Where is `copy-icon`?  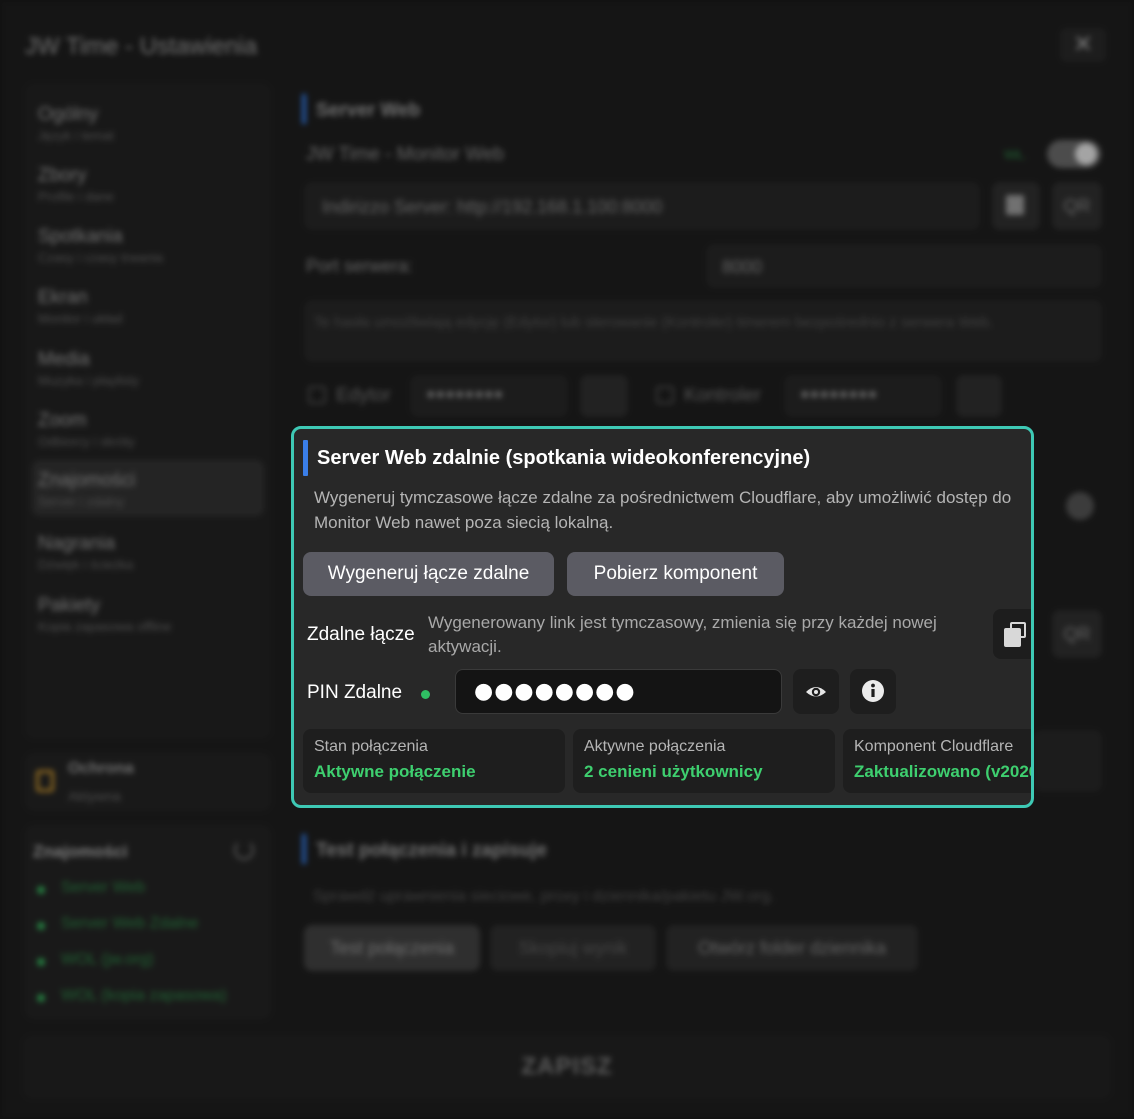 copy-icon is located at coordinates (1012, 637).